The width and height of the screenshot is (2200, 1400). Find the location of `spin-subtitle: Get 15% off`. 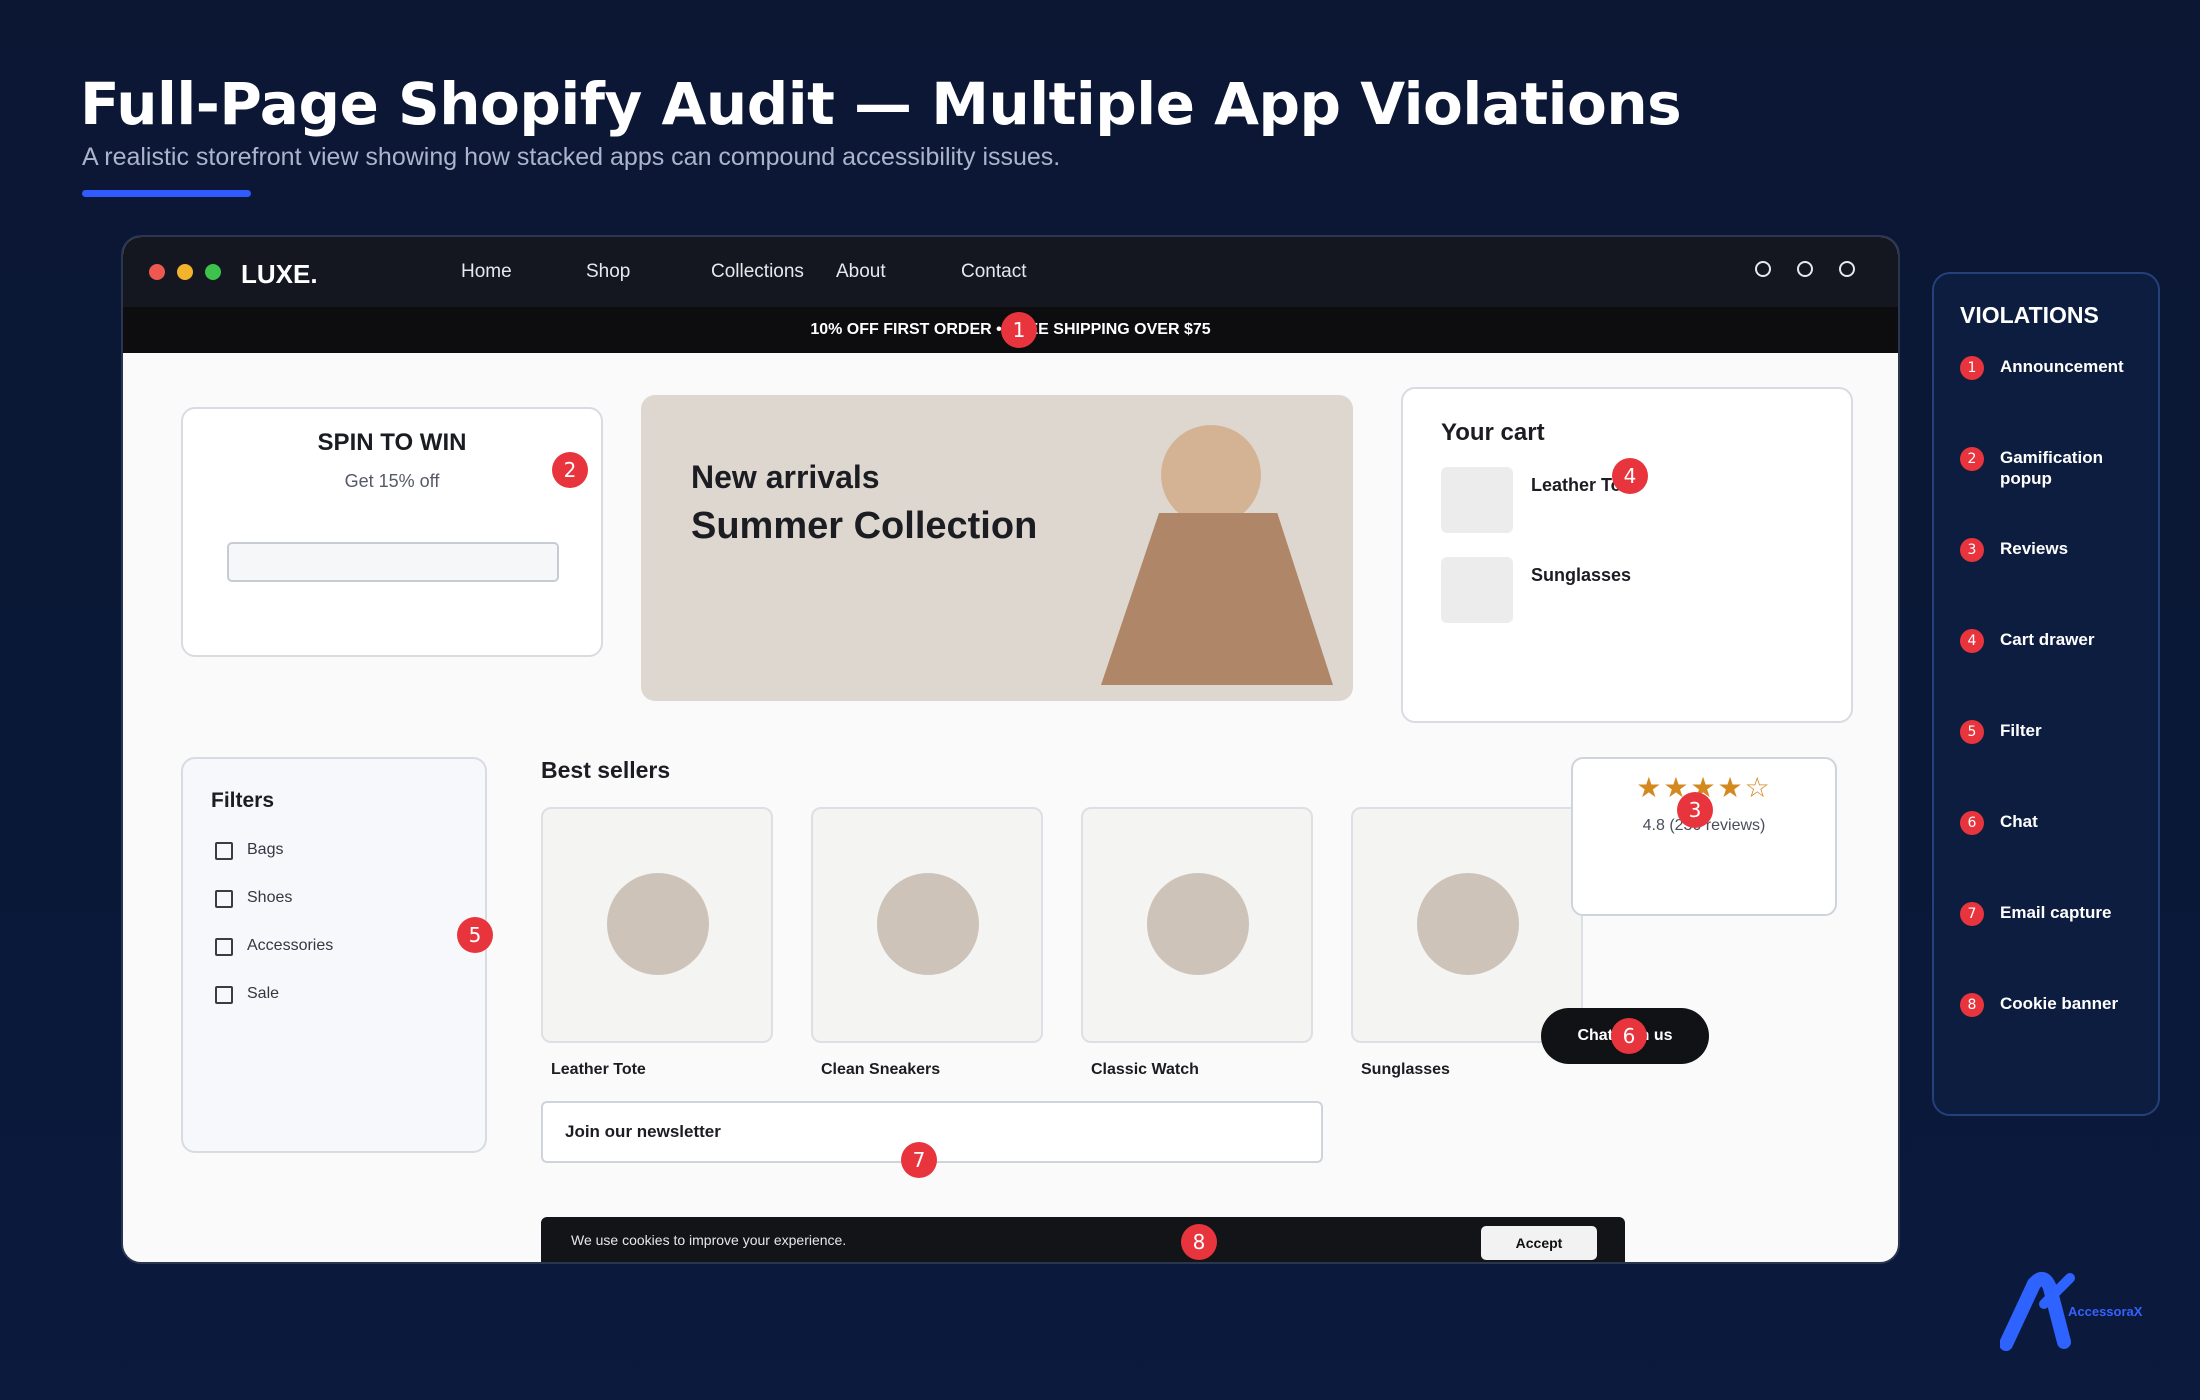

spin-subtitle: Get 15% off is located at coordinates (392, 481).